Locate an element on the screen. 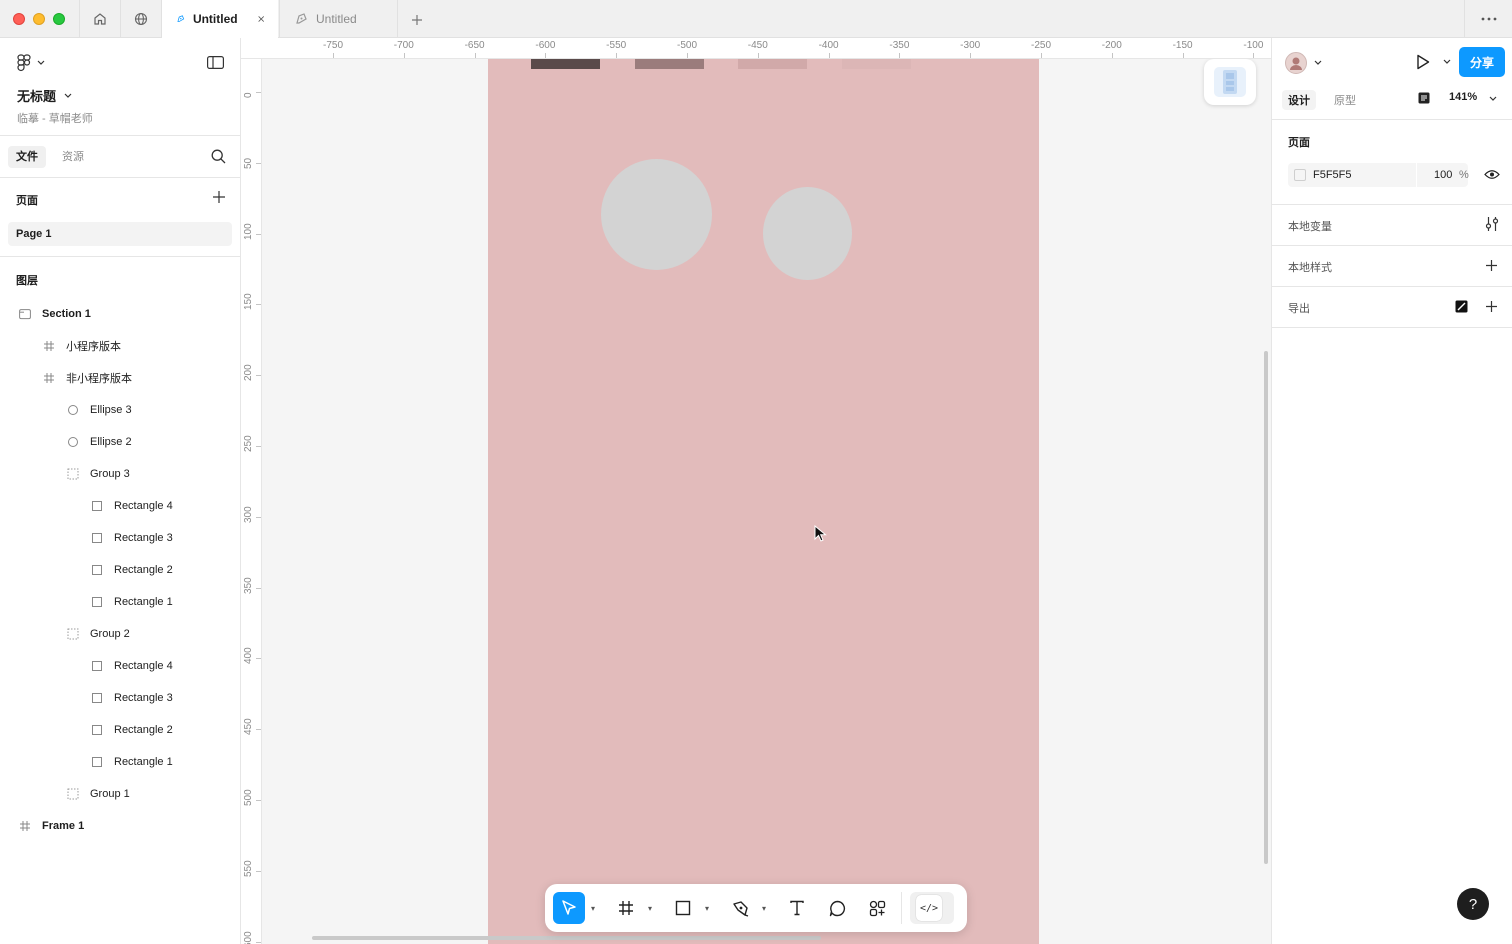 The height and width of the screenshot is (944, 1512). frame-tool-button is located at coordinates (626, 908).